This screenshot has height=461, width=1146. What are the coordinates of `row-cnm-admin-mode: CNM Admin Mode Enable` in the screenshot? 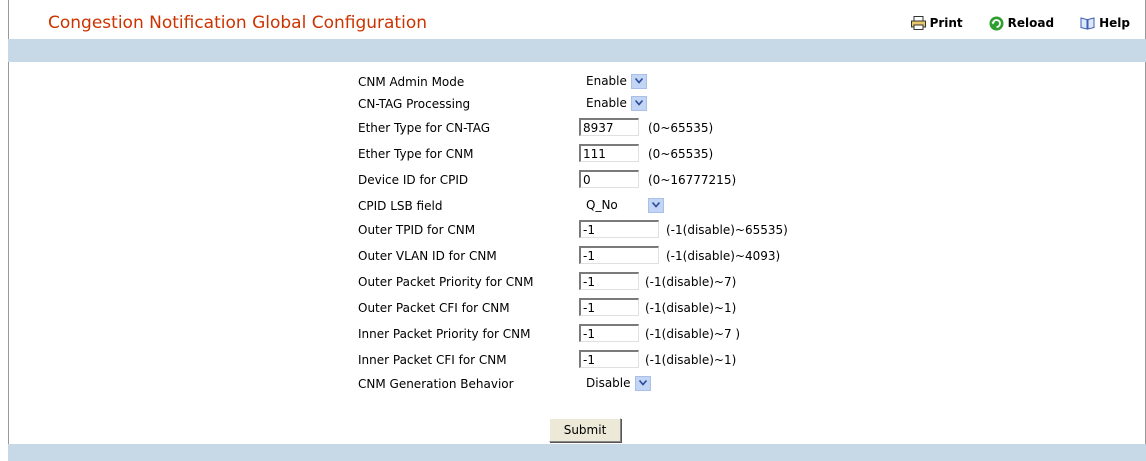 It's located at (618, 83).